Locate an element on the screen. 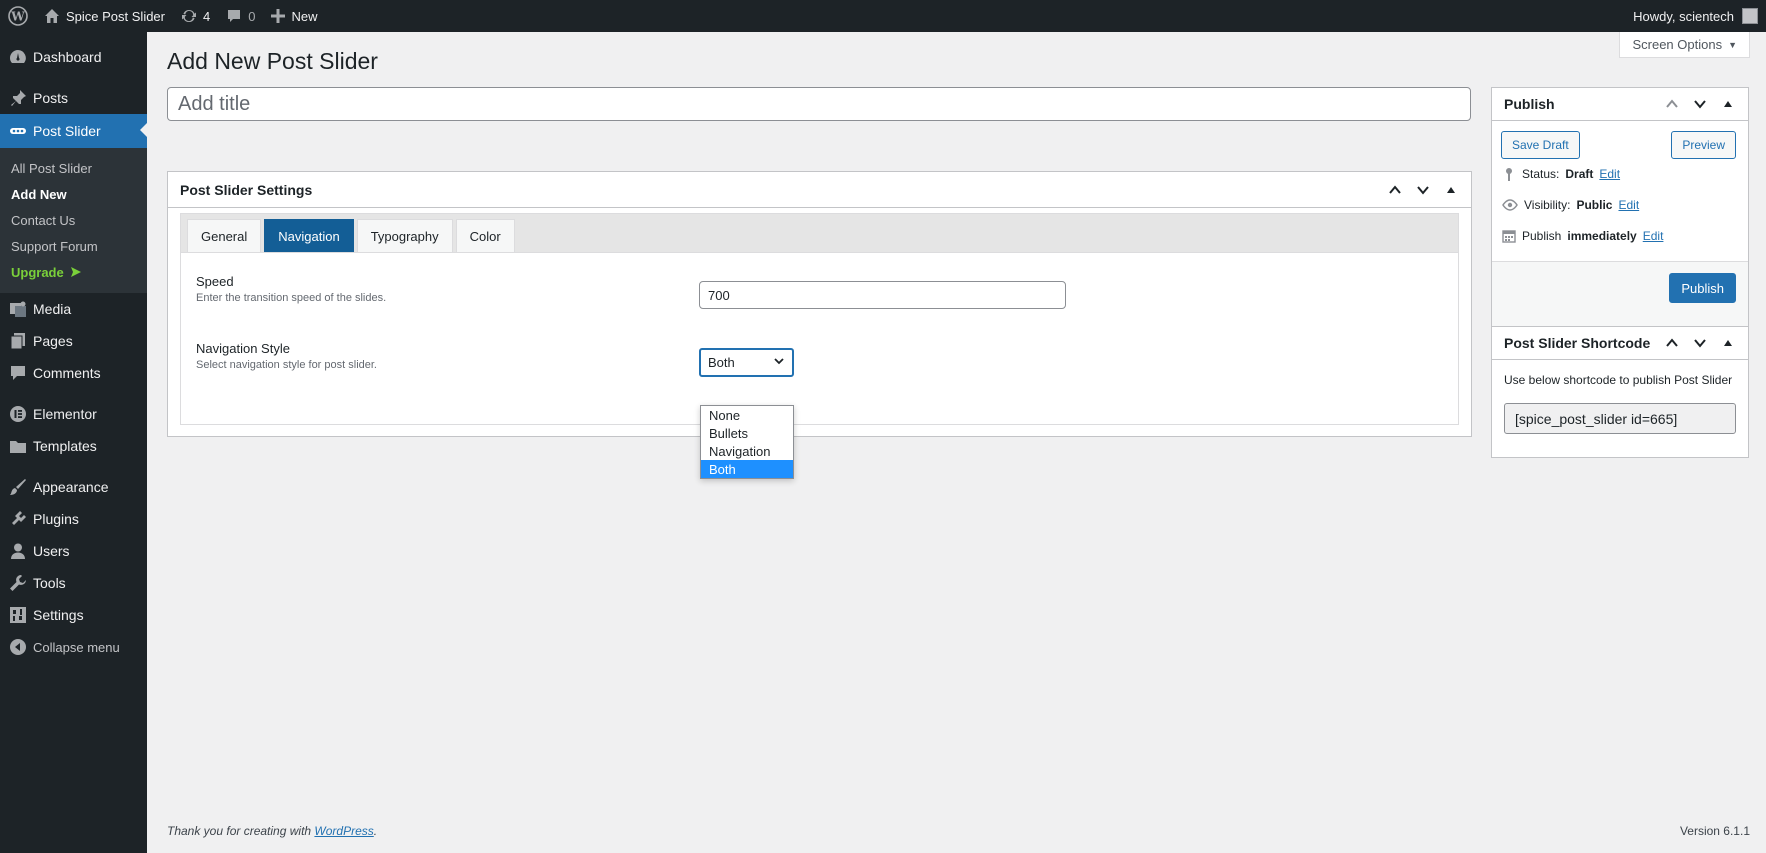 Image resolution: width=1766 pixels, height=853 pixels. sidebar-item-tools: Tools is located at coordinates (73, 583).